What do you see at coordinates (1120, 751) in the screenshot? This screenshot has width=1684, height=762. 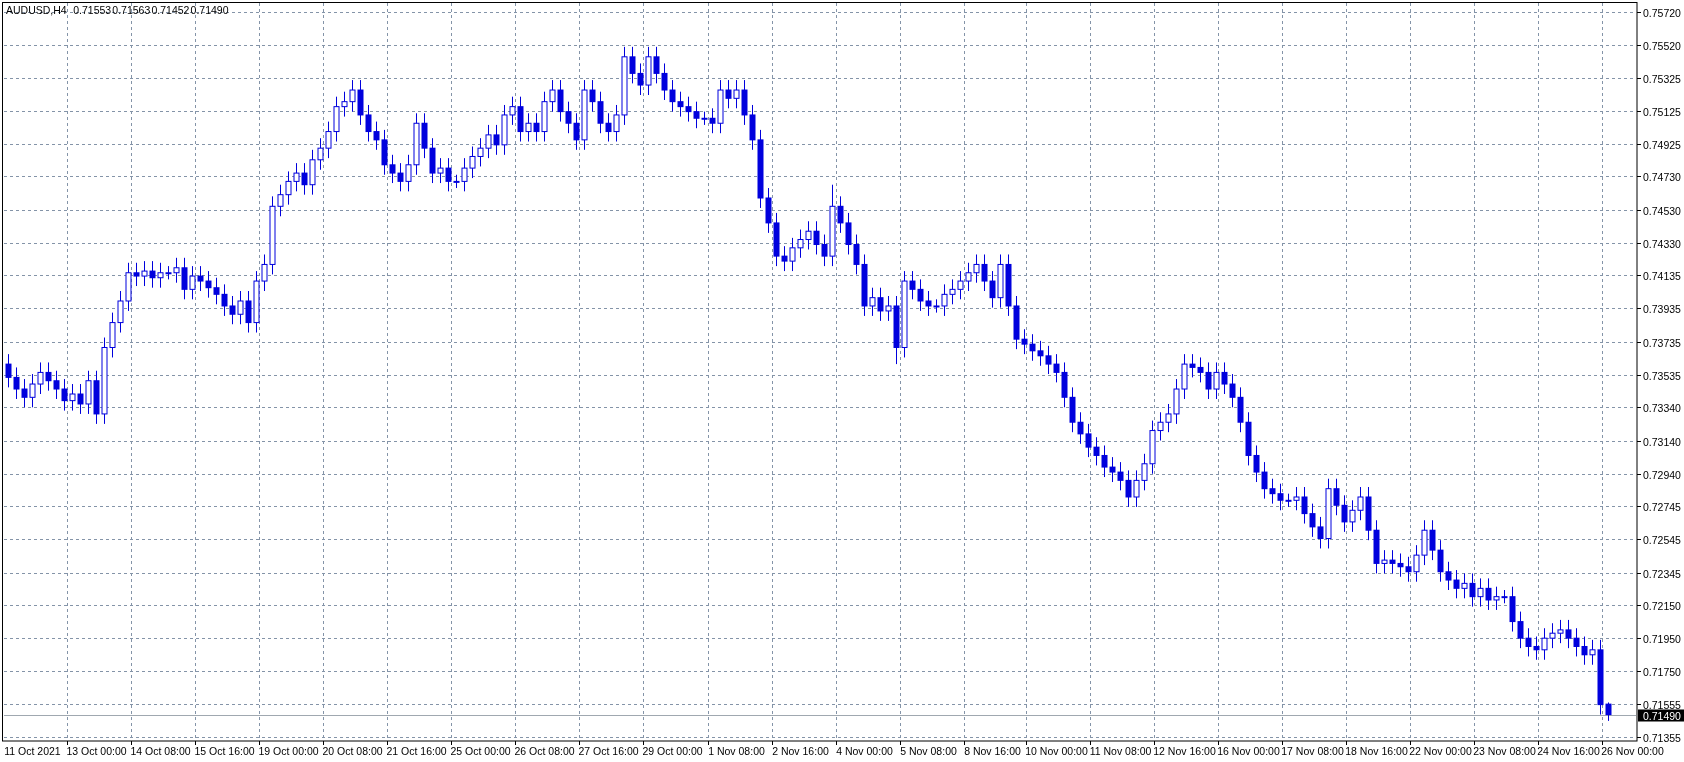 I see `time-axis-label: 11 Nov 08:00` at bounding box center [1120, 751].